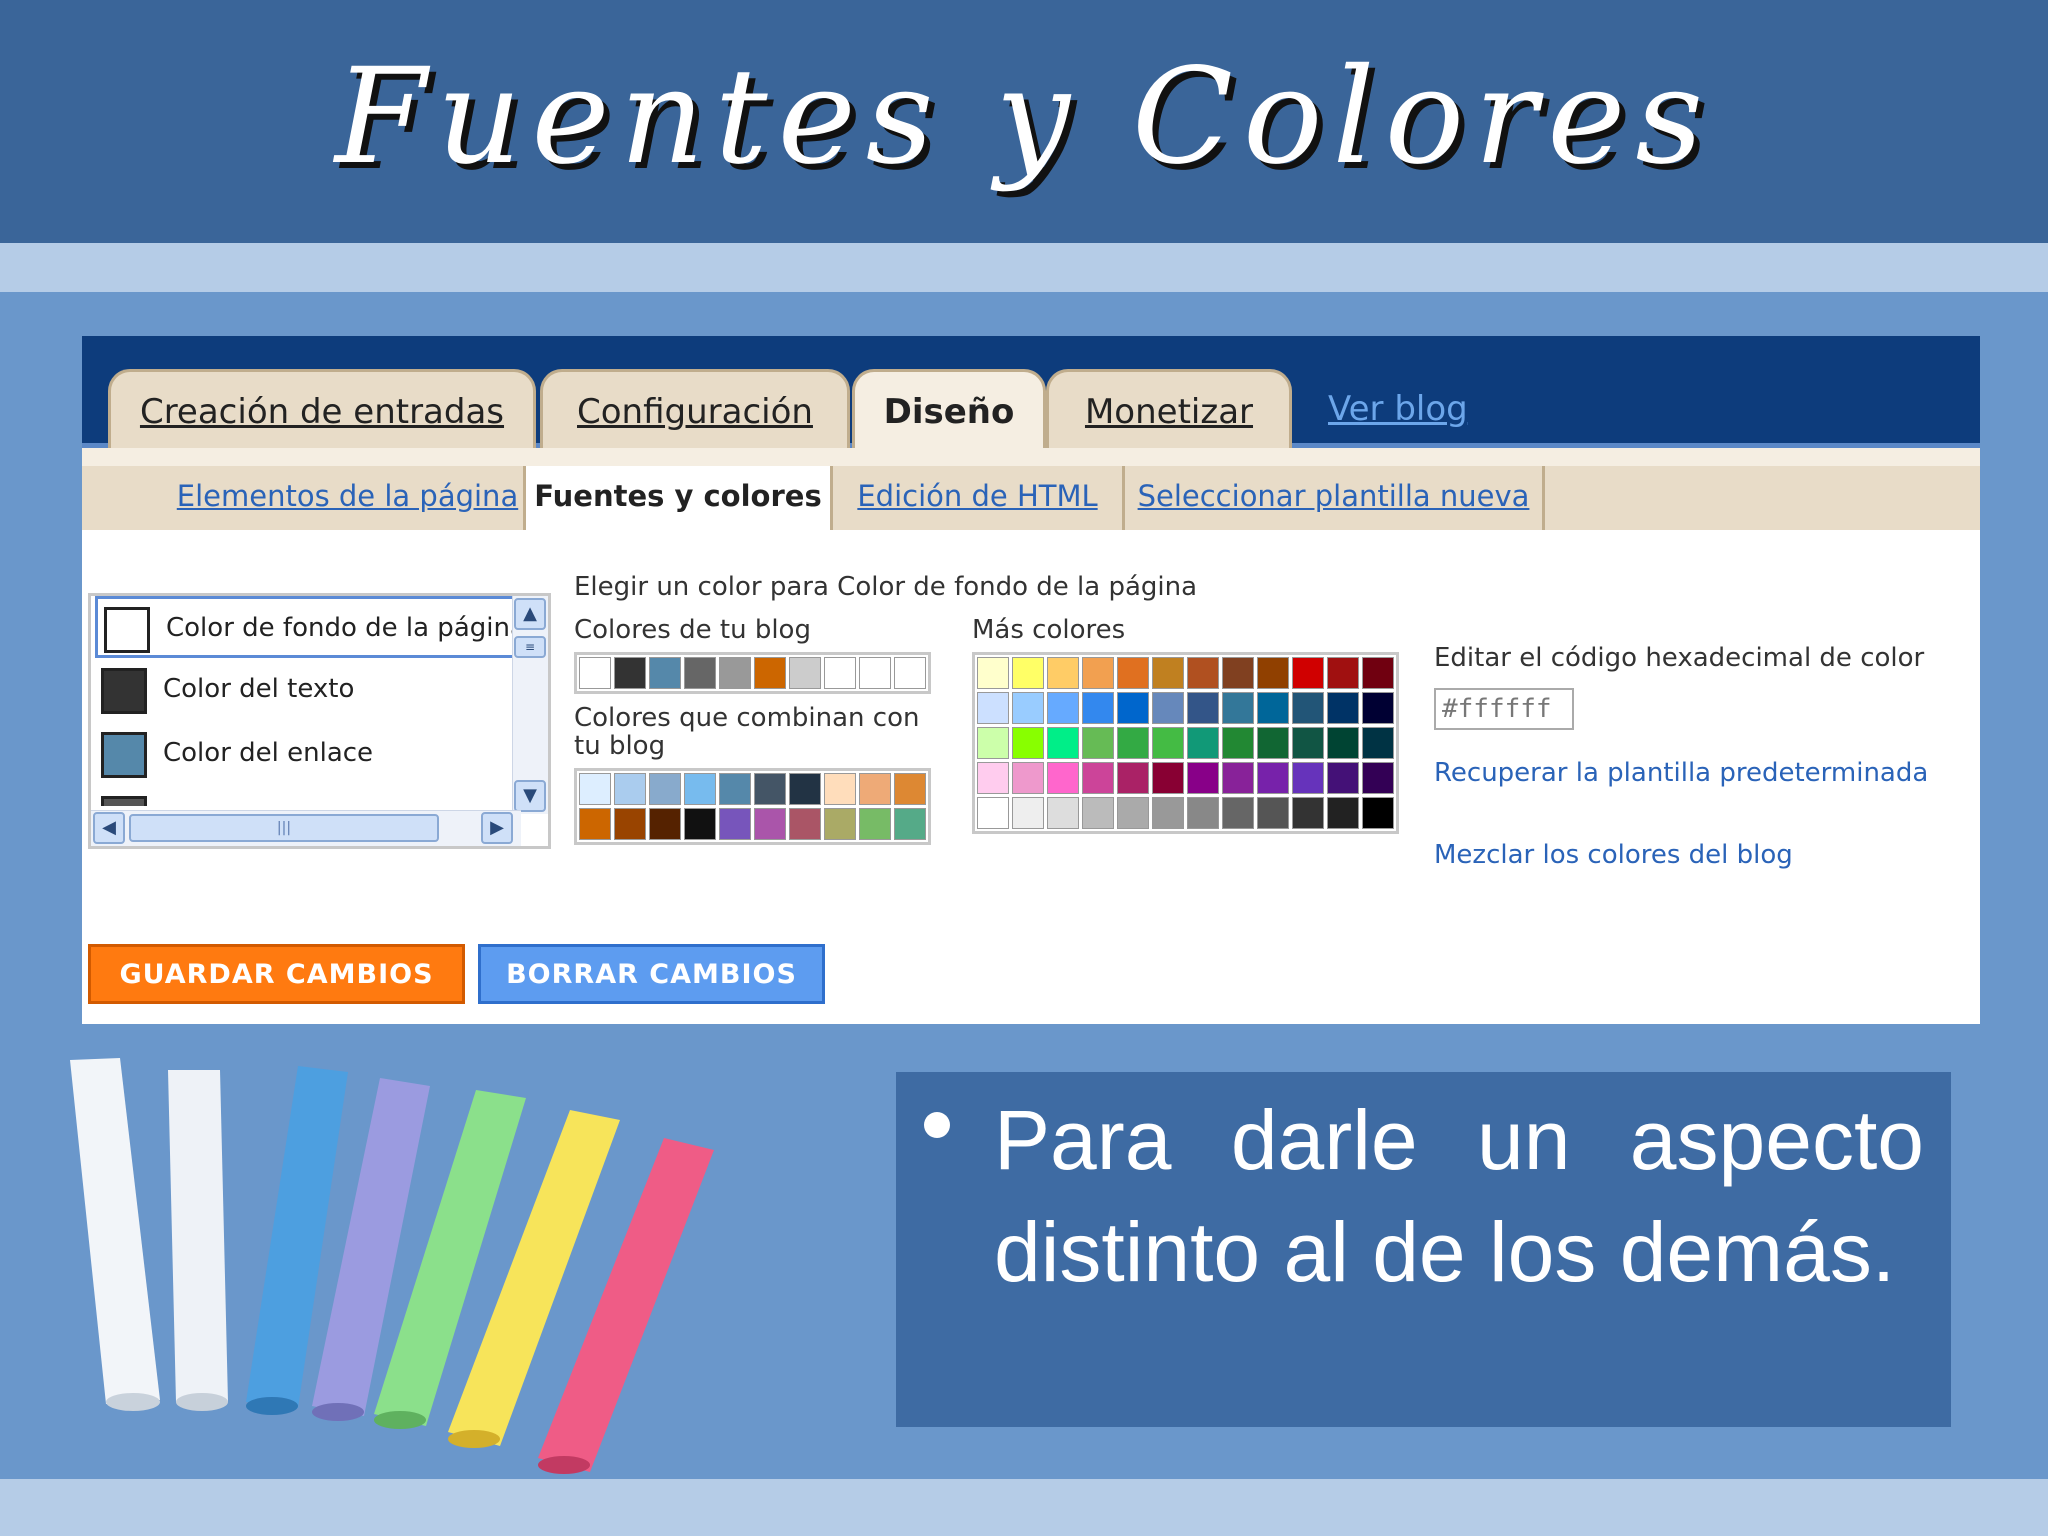 The image size is (2048, 1536). Describe the element at coordinates (497, 828) in the screenshot. I see `scroll-right-arrow-icon: ▶` at that location.